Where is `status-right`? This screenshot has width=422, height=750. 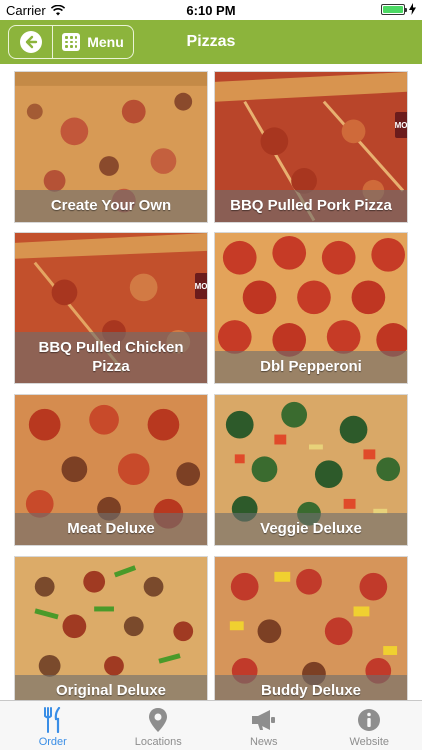 status-right is located at coordinates (398, 9).